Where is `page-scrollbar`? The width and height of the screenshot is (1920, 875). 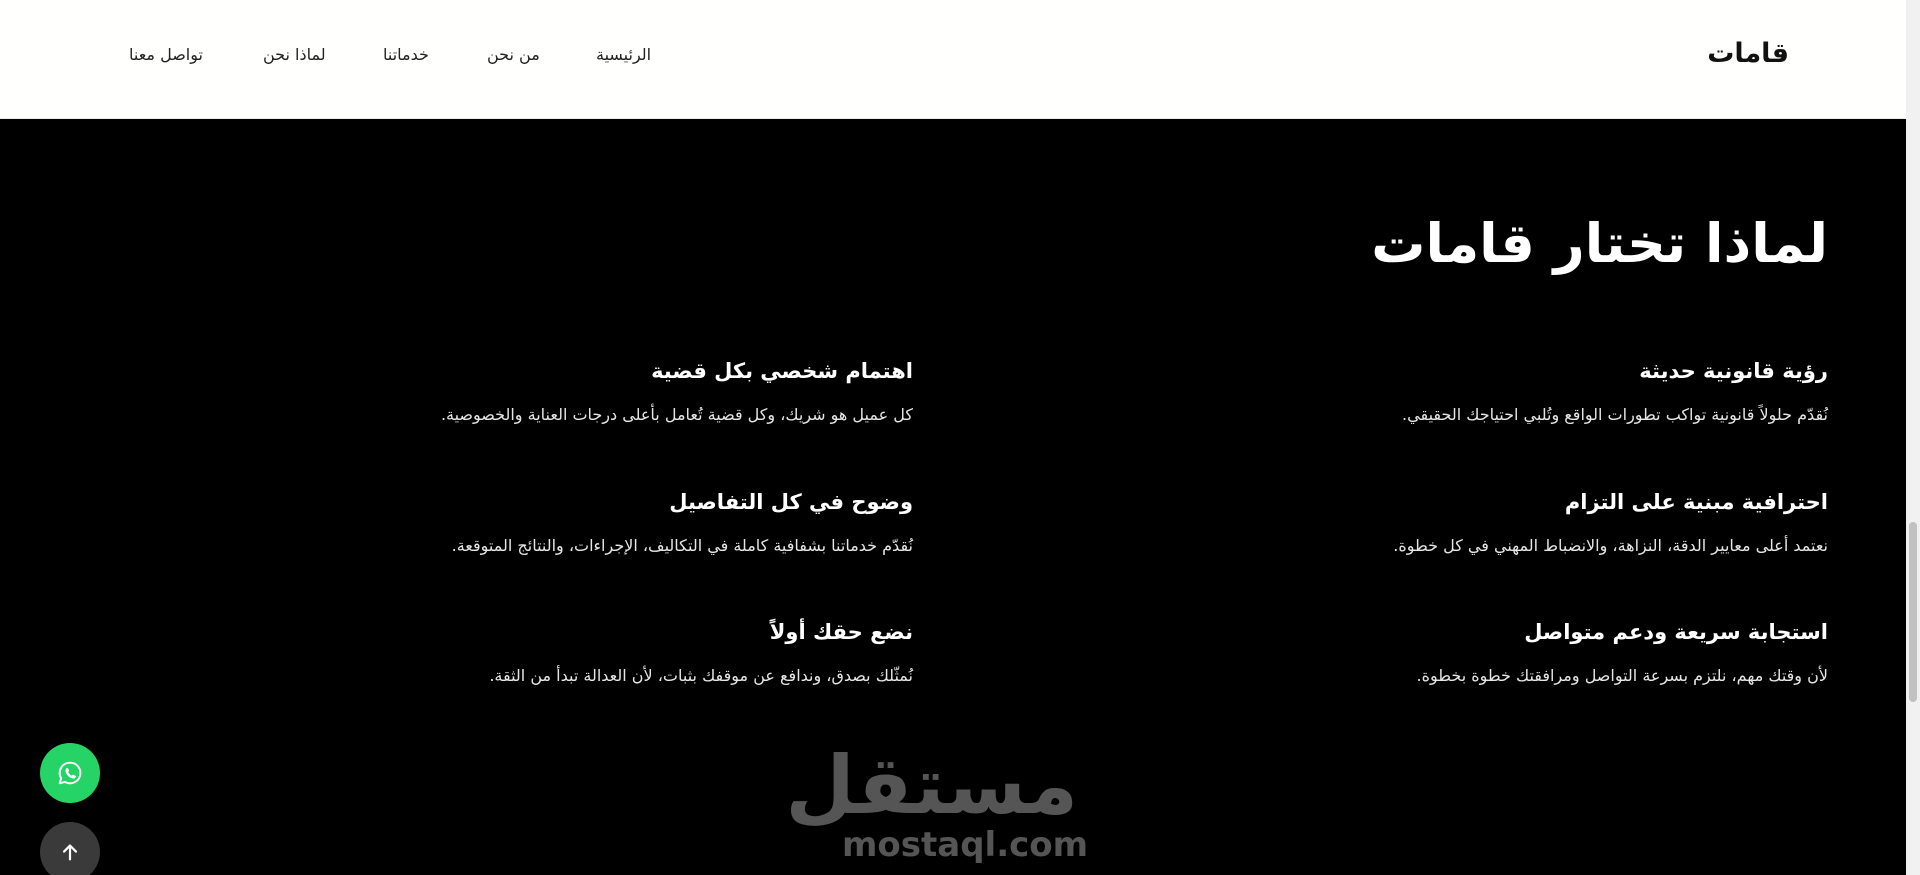 page-scrollbar is located at coordinates (1913, 437).